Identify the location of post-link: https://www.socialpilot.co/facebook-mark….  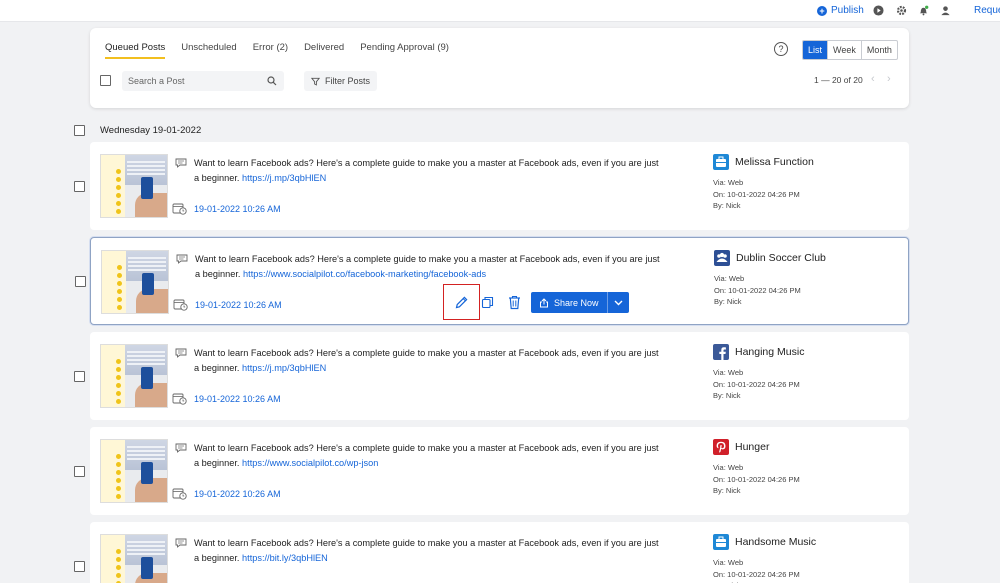
(364, 274).